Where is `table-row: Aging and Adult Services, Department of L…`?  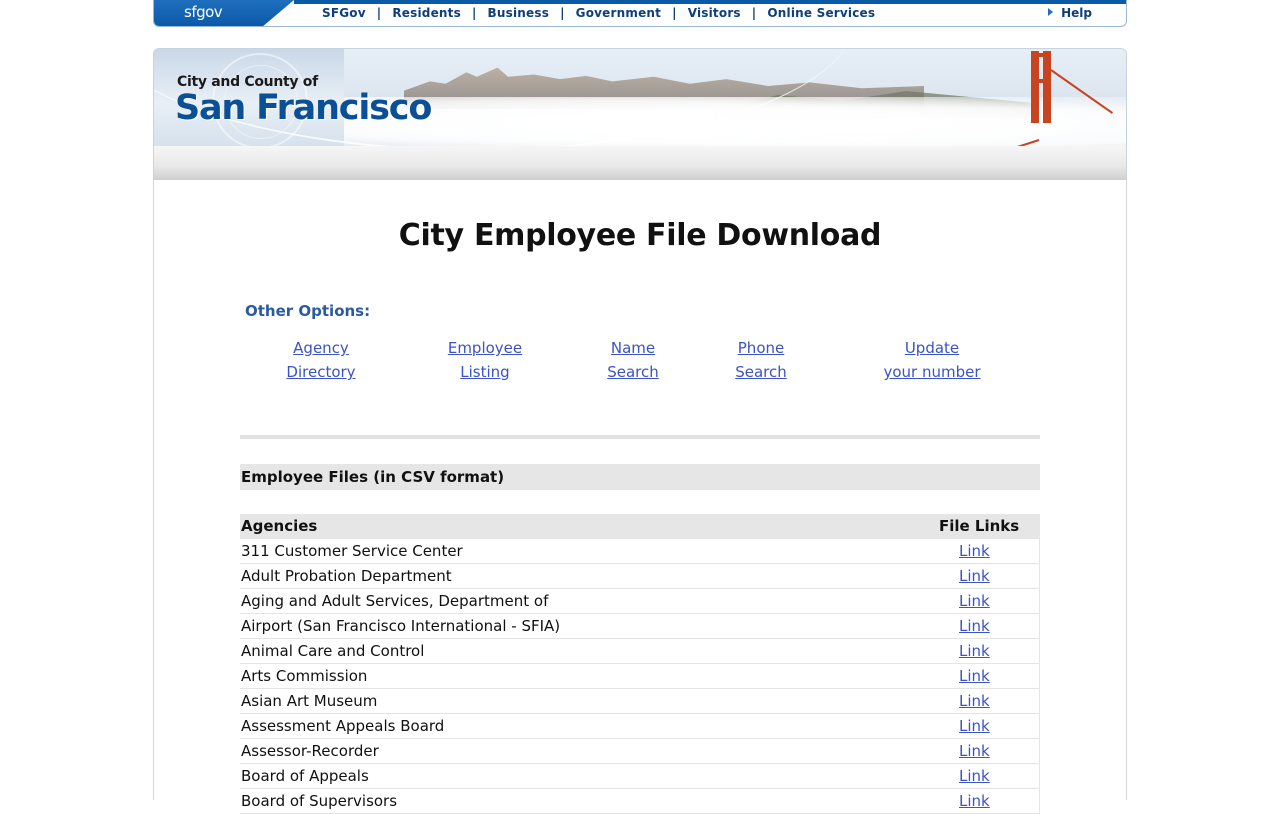
table-row: Aging and Adult Services, Department of L… is located at coordinates (640, 601).